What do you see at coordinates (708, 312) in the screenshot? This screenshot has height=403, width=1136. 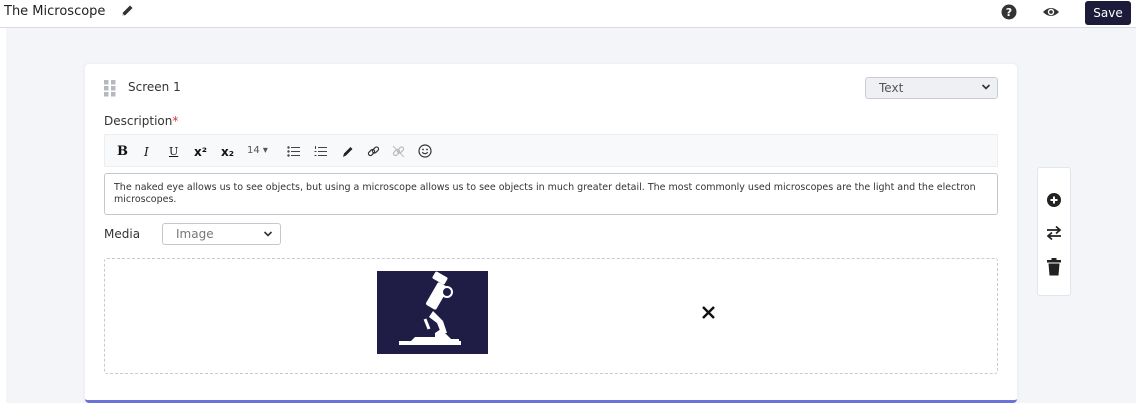 I see `remove-image-icon` at bounding box center [708, 312].